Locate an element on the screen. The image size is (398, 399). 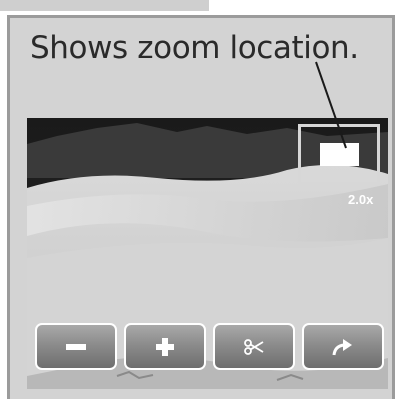
zoom-navigator is located at coordinates (339, 154).